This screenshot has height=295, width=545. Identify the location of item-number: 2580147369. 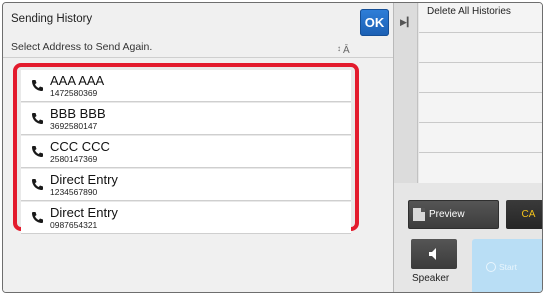
(74, 159).